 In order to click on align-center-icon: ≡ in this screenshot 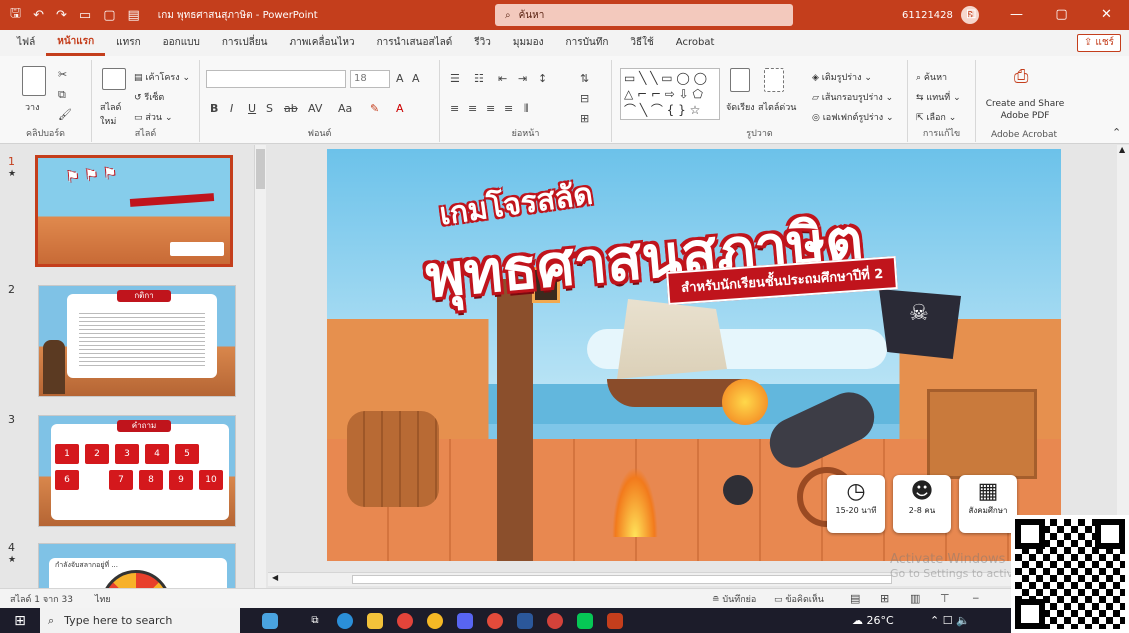, I will do `click(472, 108)`.